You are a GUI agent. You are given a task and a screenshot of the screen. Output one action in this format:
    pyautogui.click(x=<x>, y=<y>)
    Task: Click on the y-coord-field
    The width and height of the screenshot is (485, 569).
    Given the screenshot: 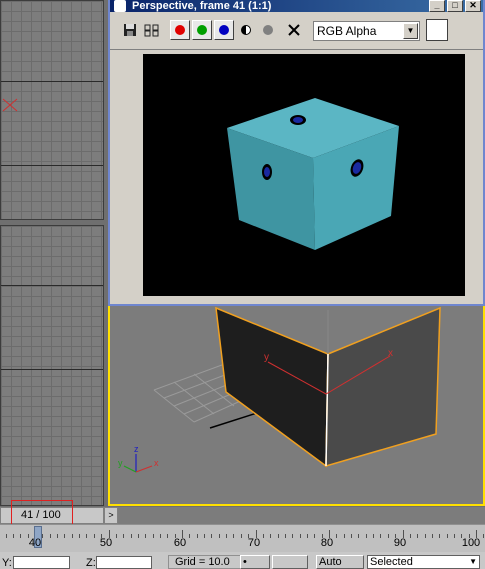 What is the action you would take?
    pyautogui.click(x=41, y=562)
    